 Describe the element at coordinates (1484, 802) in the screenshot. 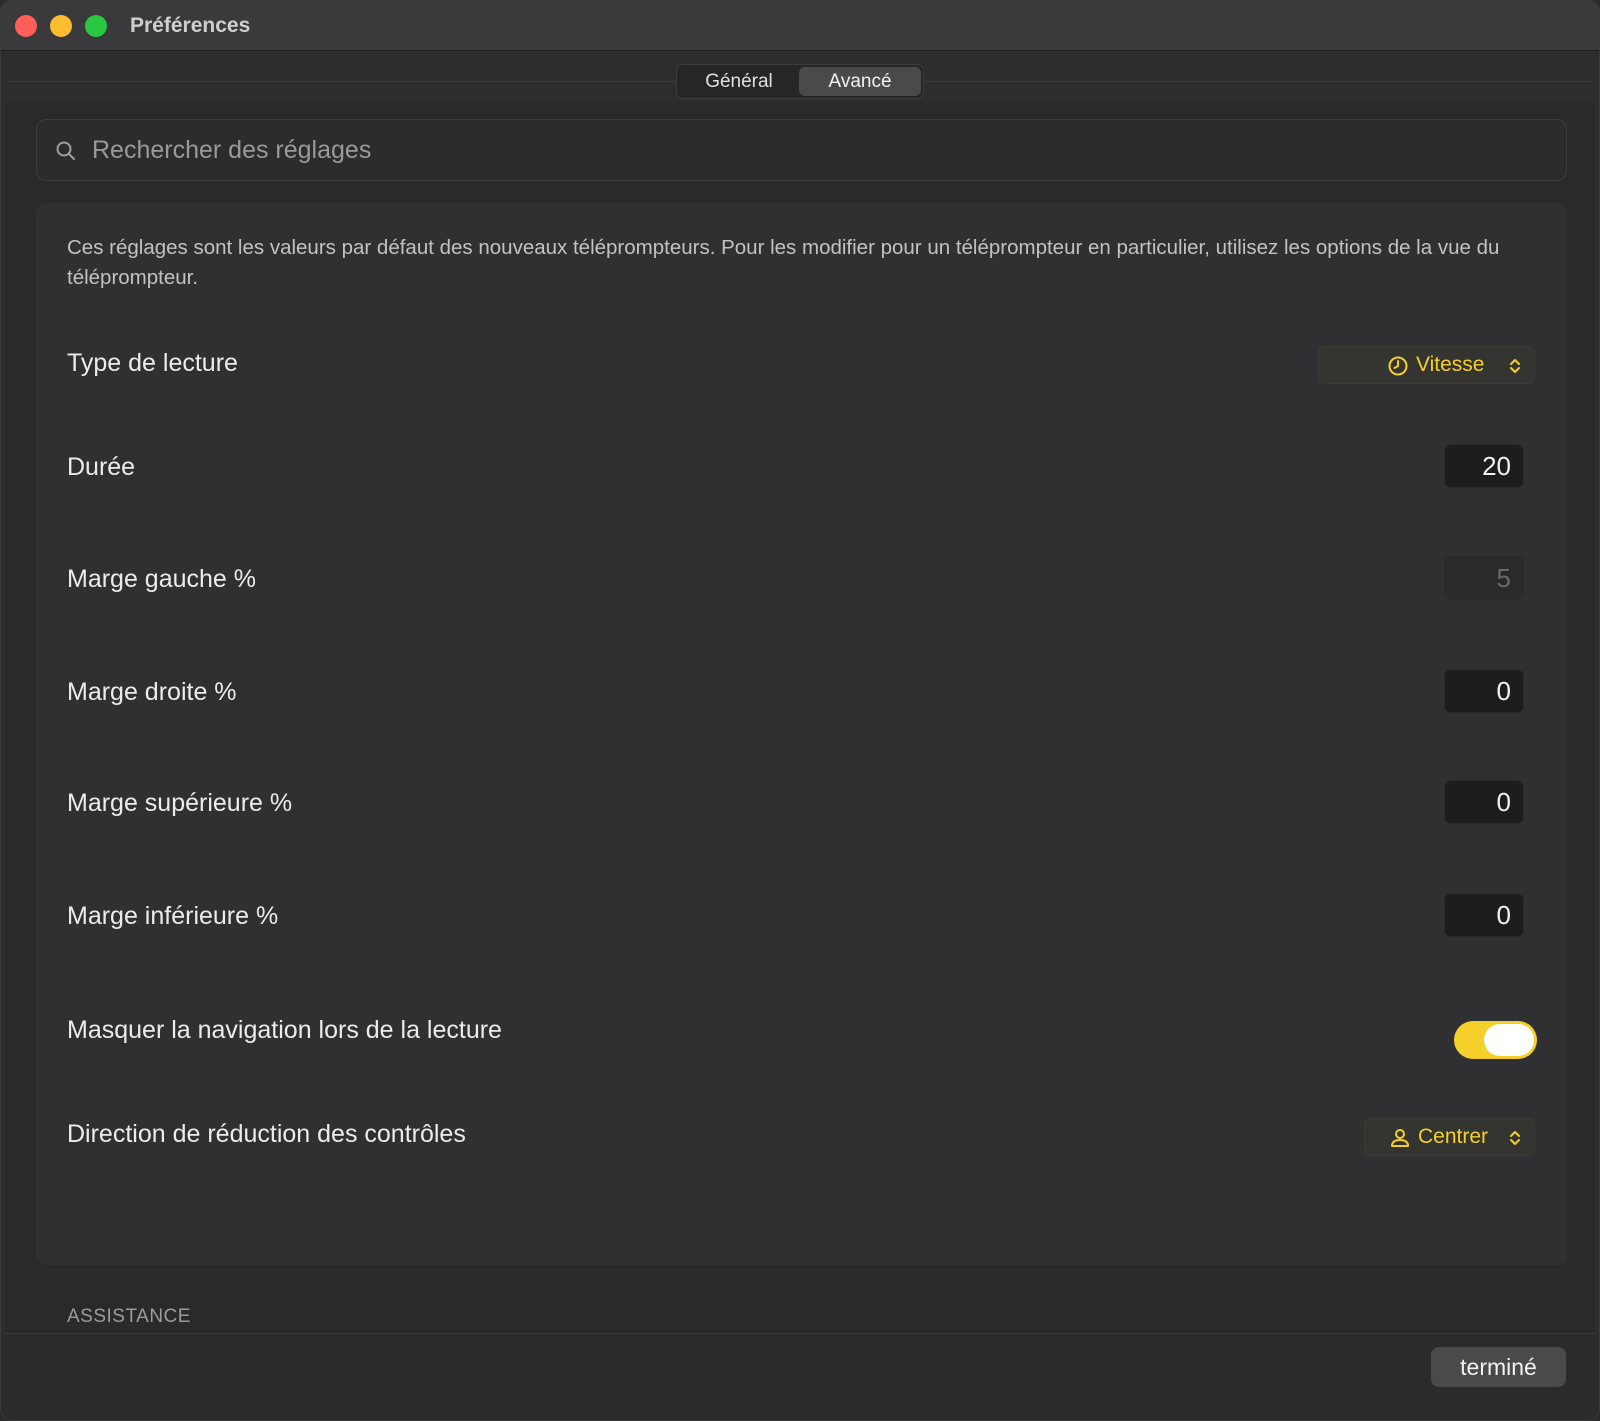

I see `margin-top-field: 0` at that location.